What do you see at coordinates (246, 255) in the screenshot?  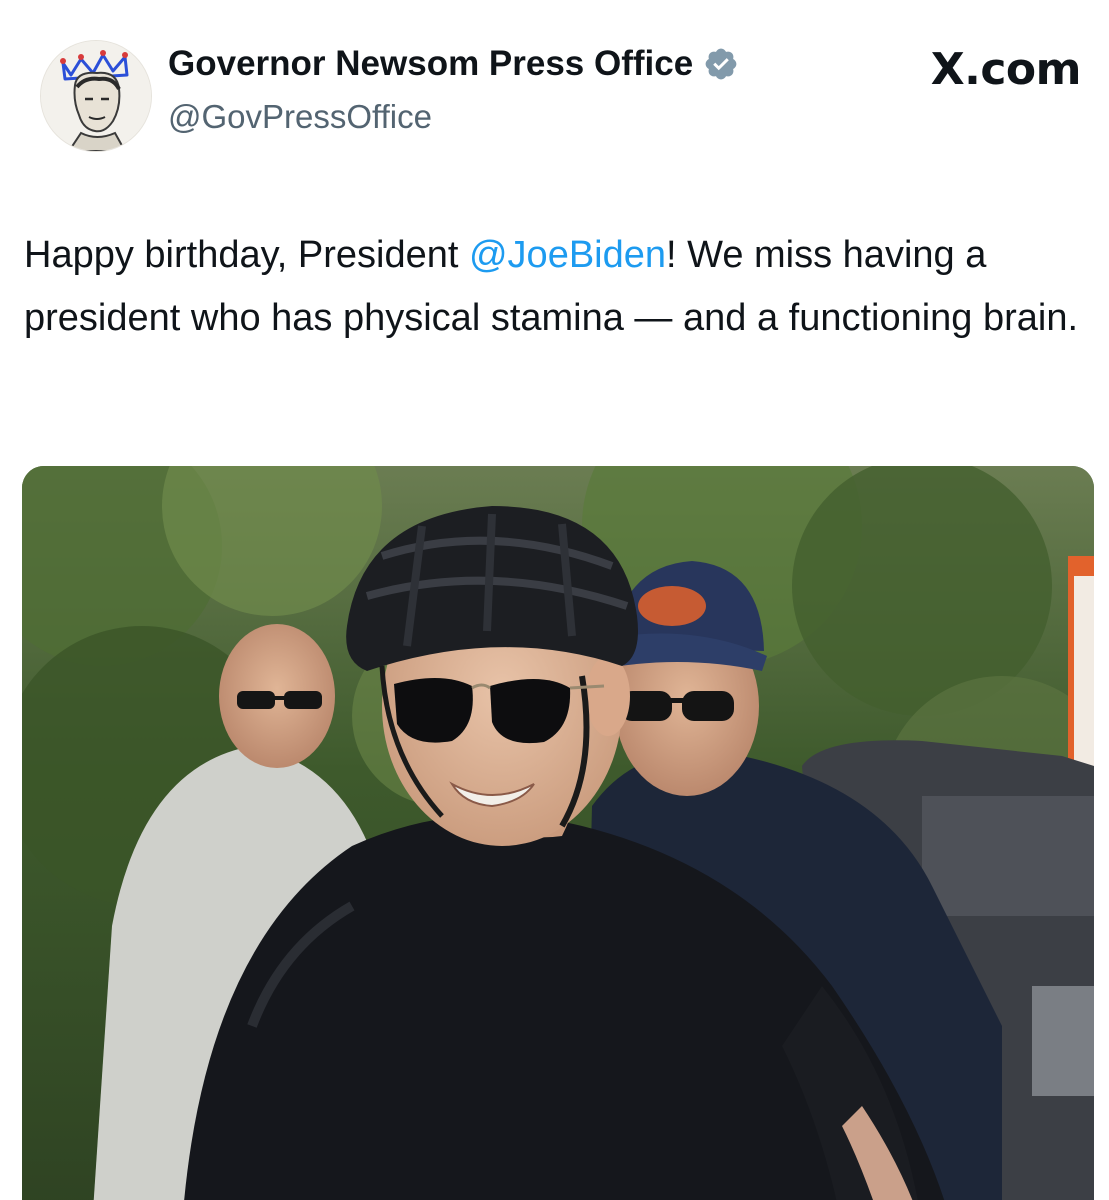 I see `tweet-text-part1: Happy birthday, President` at bounding box center [246, 255].